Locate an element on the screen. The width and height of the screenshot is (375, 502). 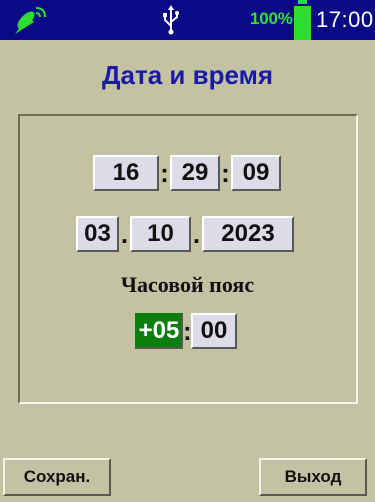
day-field: 03 is located at coordinates (97, 234).